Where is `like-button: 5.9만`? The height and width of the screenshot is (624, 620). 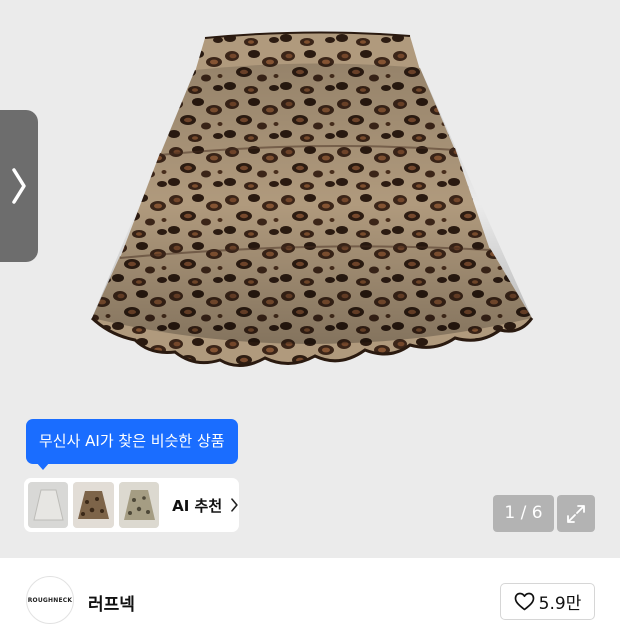 like-button: 5.9만 is located at coordinates (547, 601).